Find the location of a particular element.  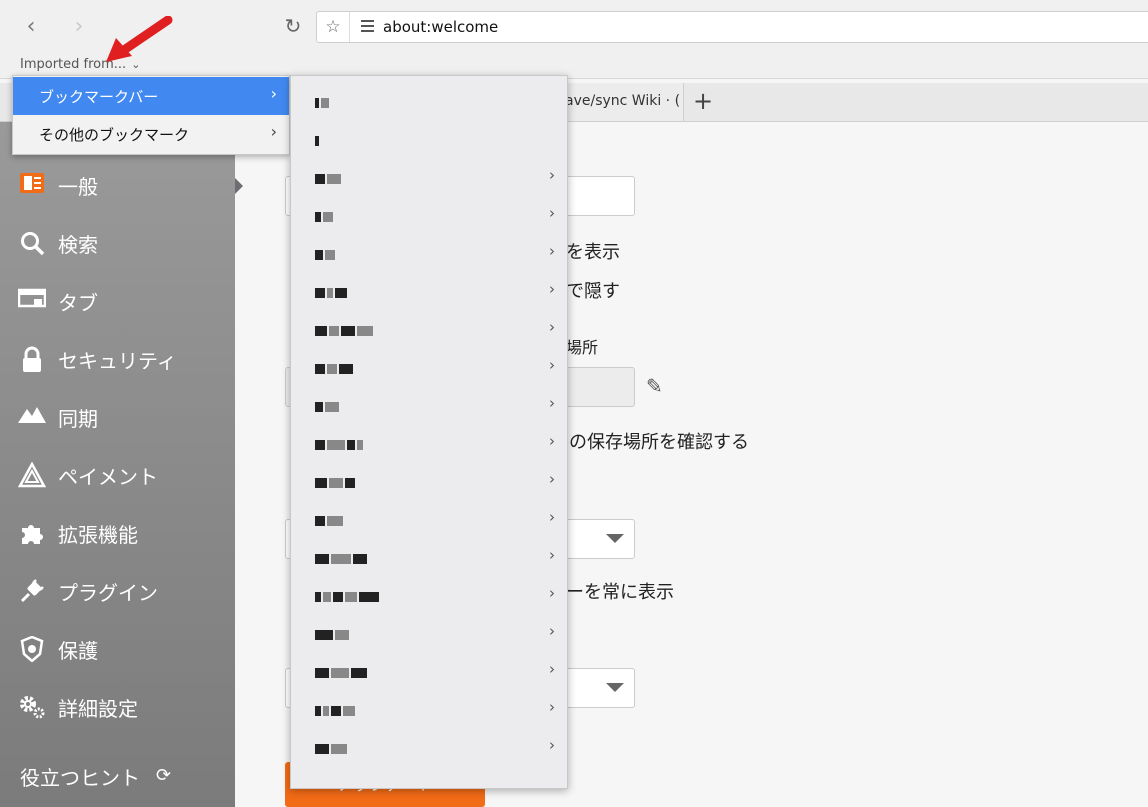

setting-text-2: で隠す is located at coordinates (593, 291).